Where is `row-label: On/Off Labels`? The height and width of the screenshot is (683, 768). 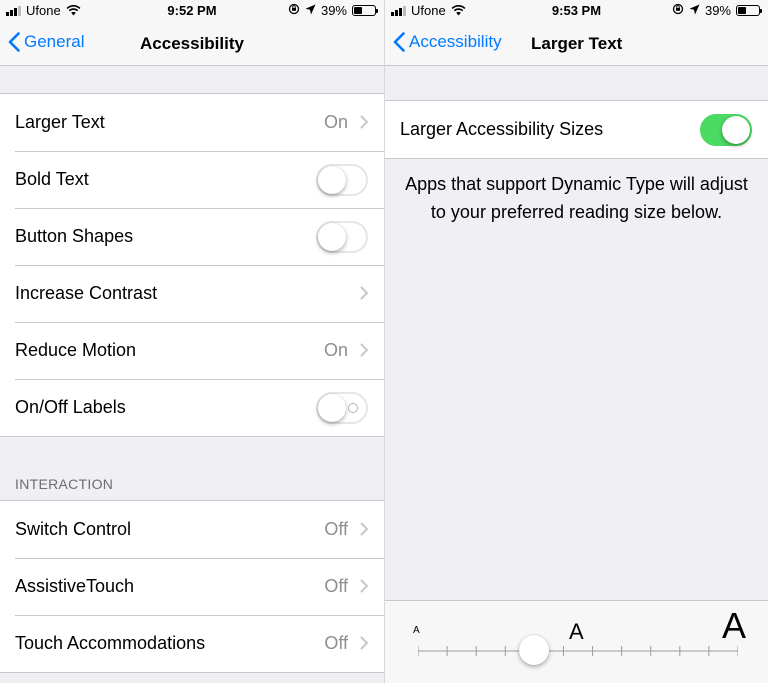 row-label: On/Off Labels is located at coordinates (70, 407).